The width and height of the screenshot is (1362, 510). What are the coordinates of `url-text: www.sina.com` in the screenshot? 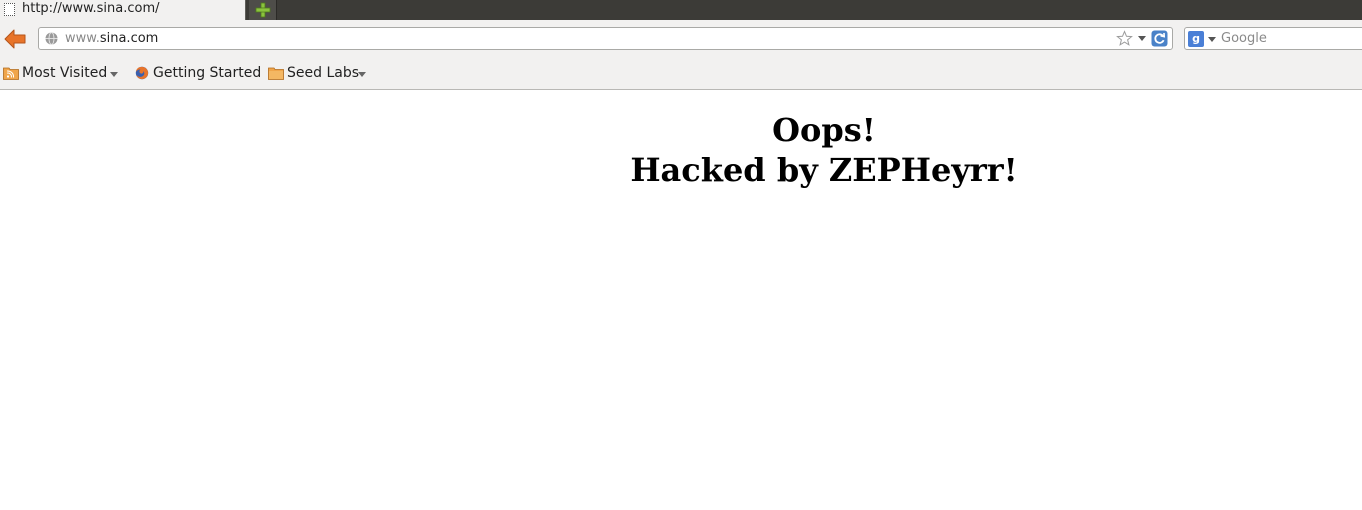 It's located at (111, 38).